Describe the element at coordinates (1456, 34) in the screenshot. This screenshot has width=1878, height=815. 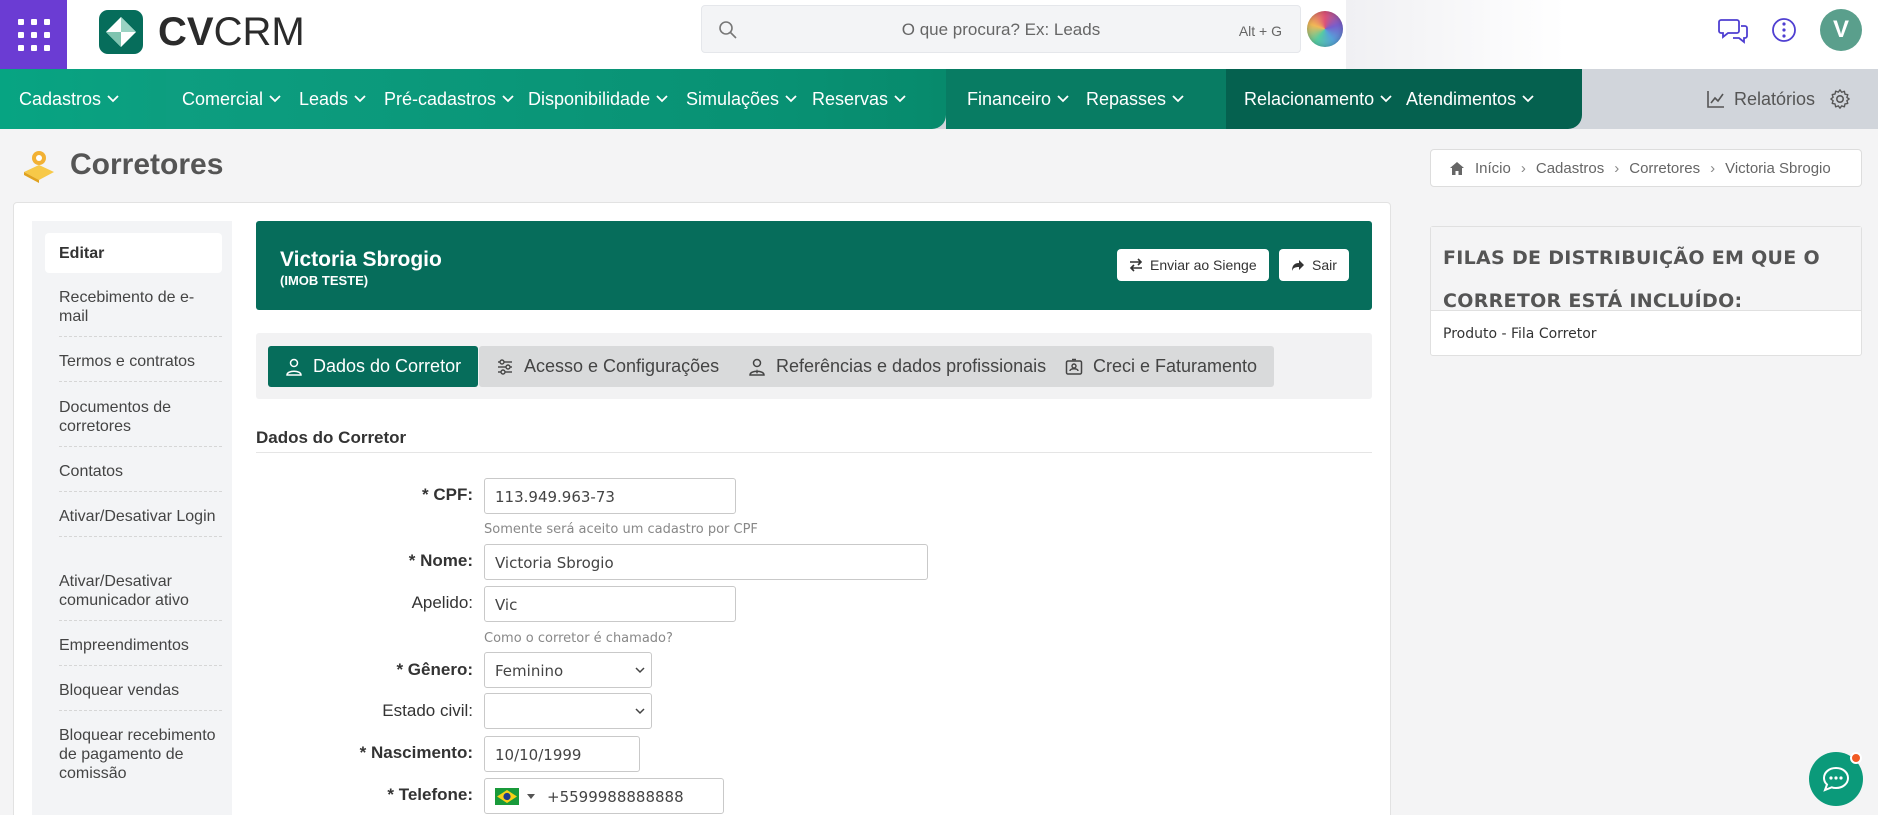
I see `orb-fade` at that location.